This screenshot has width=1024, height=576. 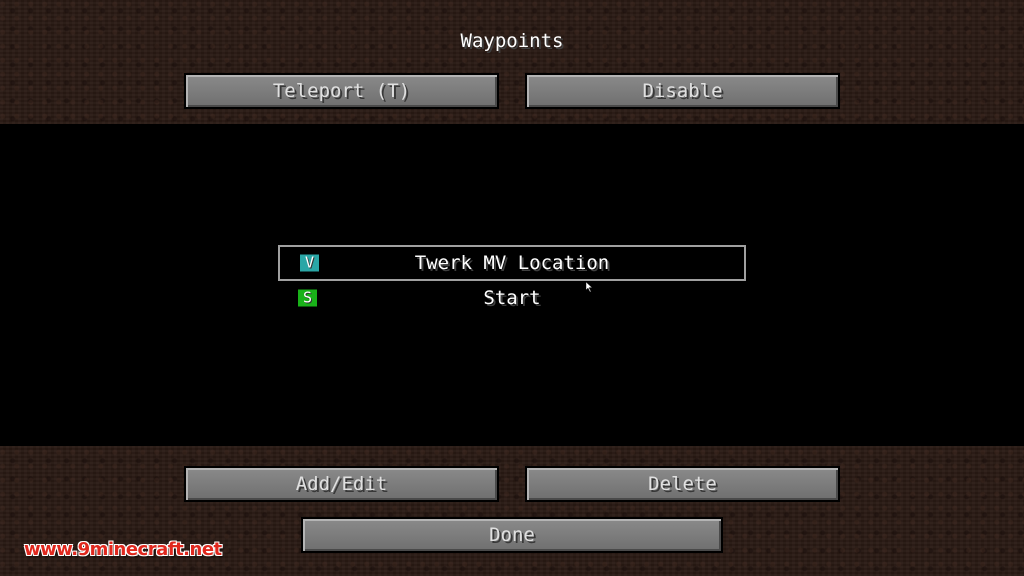 I want to click on watermark: www.9minecraft.net, so click(x=123, y=549).